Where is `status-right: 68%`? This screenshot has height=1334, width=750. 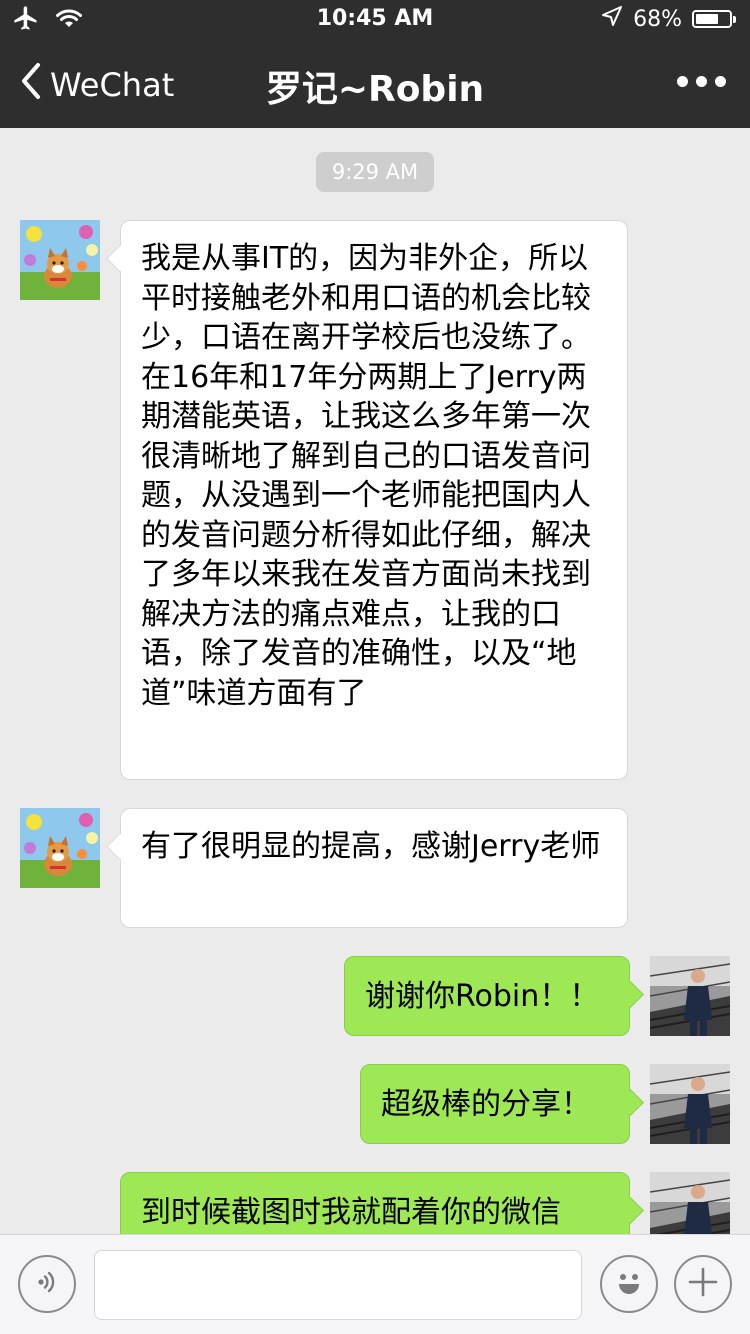 status-right: 68% is located at coordinates (668, 19).